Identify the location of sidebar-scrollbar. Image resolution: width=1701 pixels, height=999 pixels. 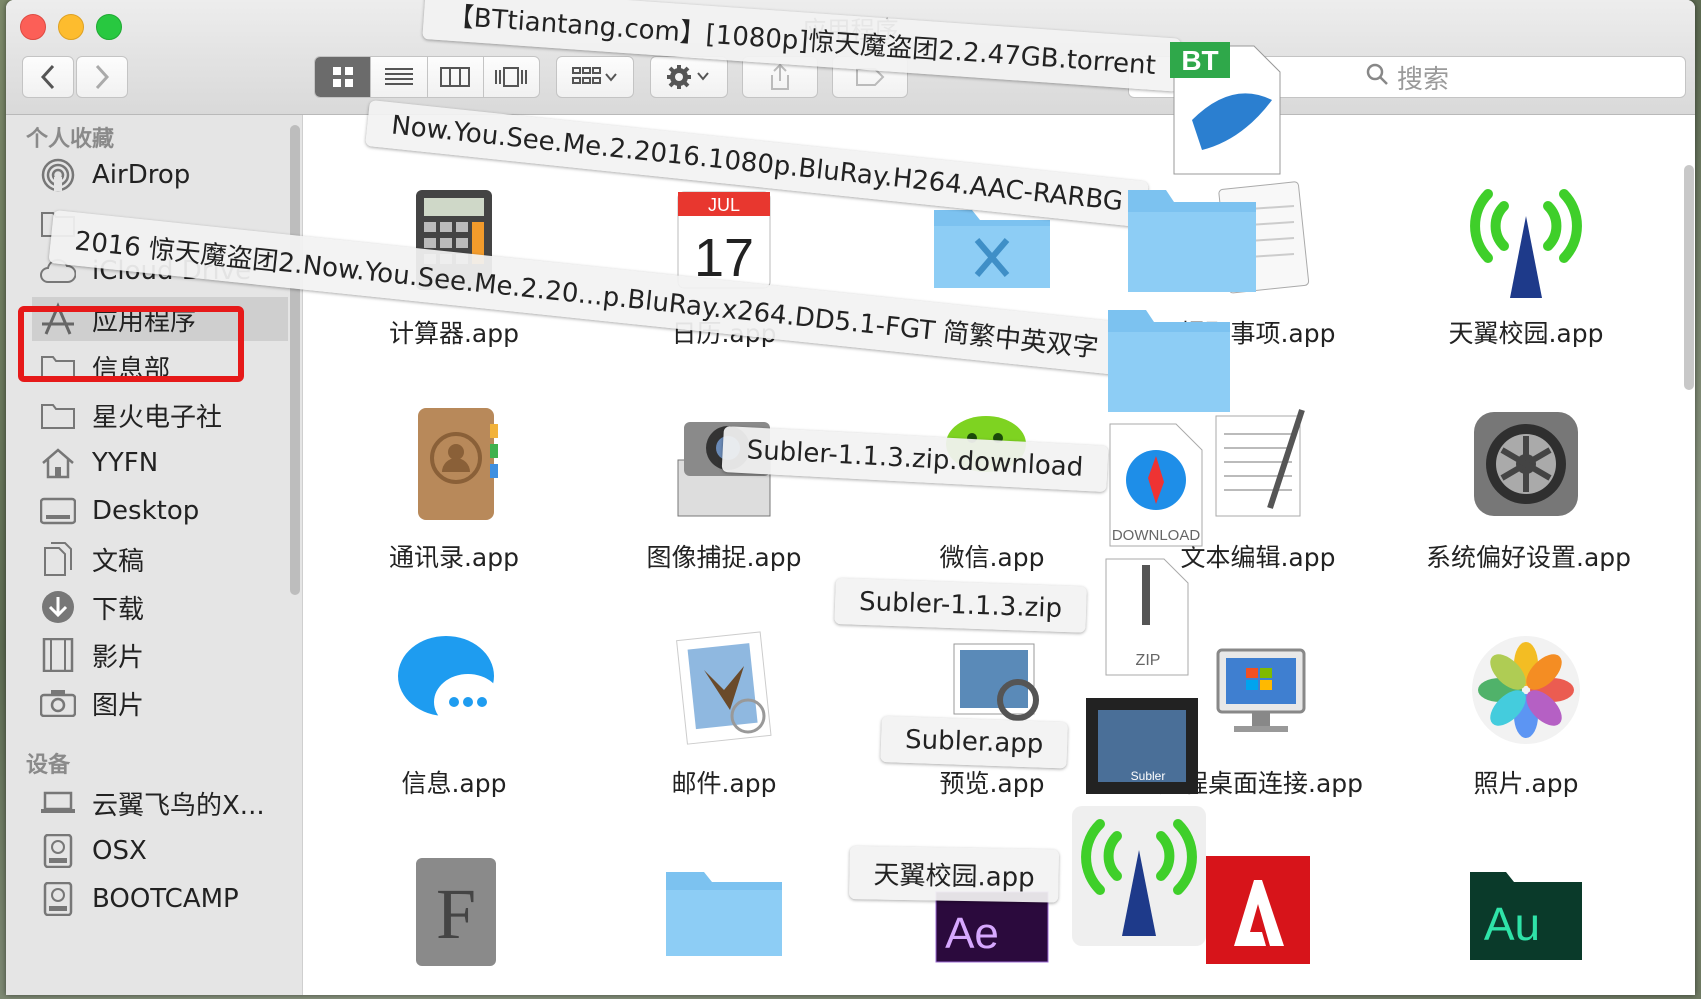
(295, 360).